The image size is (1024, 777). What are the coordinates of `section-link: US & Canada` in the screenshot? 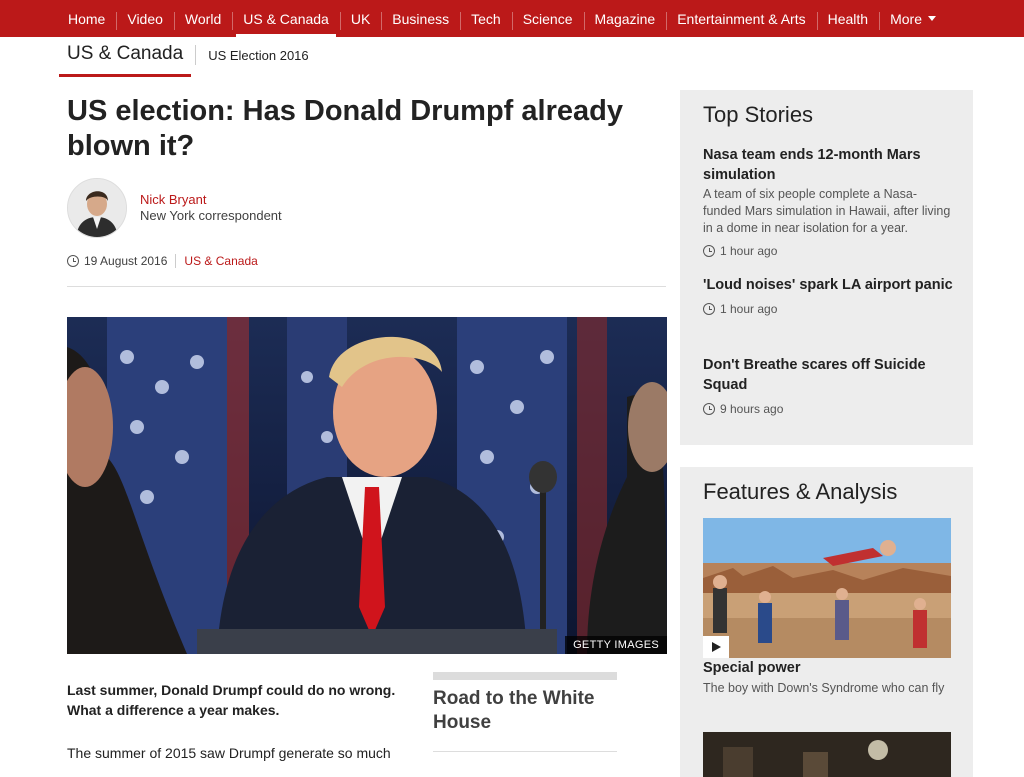 It's located at (220, 261).